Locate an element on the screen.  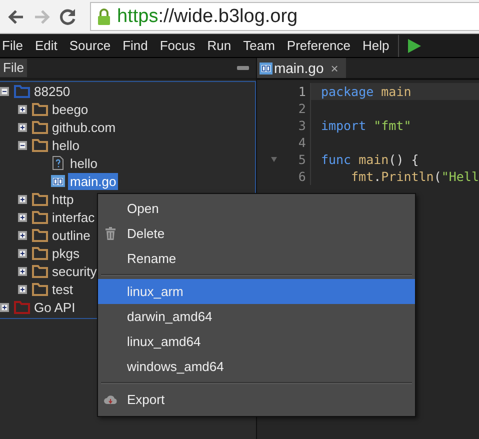
tree-item: github.com is located at coordinates (84, 127).